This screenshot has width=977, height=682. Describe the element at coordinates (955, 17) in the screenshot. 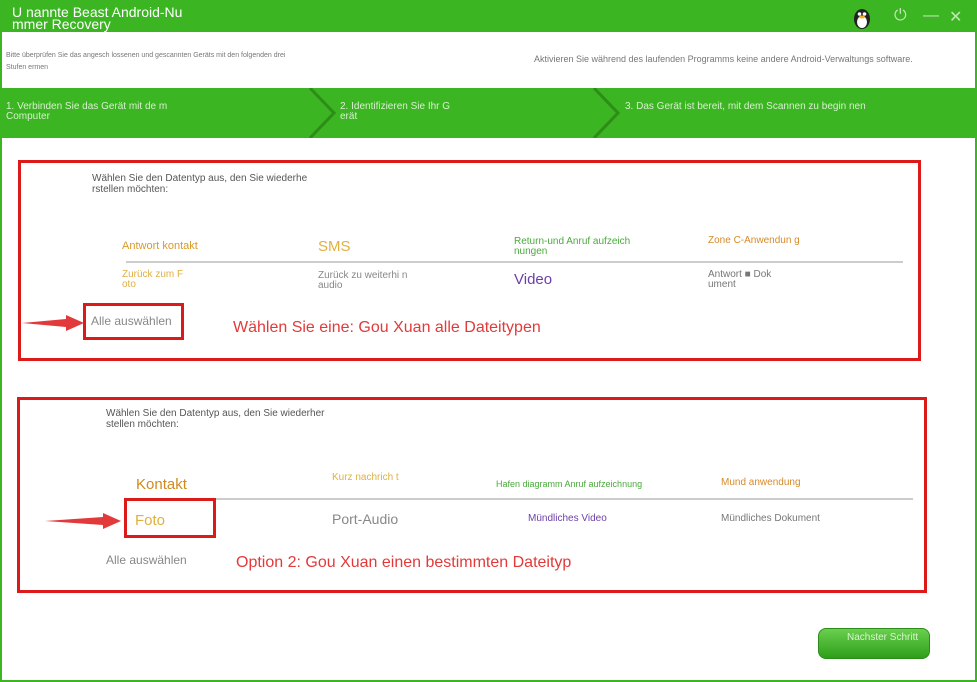

I see `close-icon: ✕` at that location.